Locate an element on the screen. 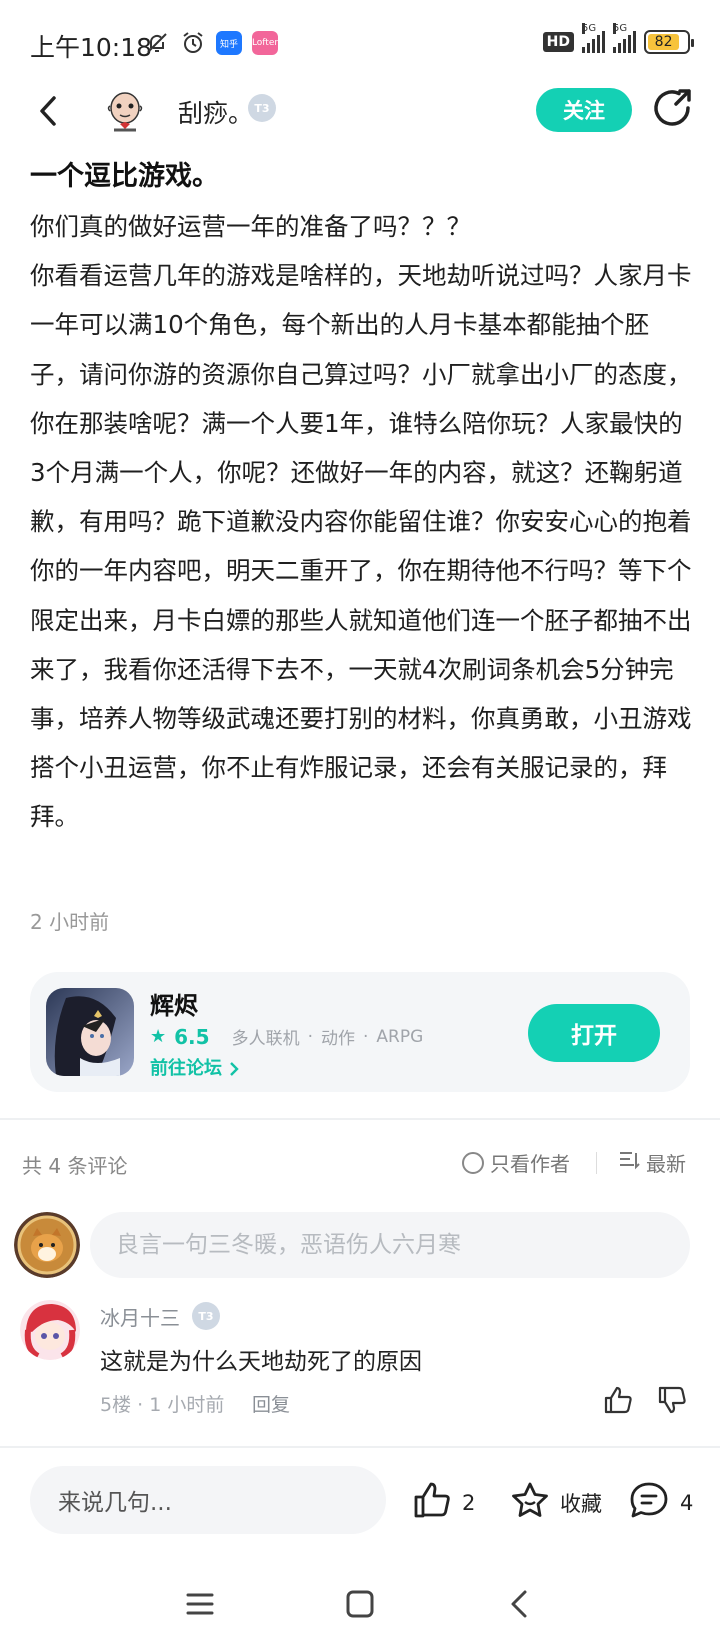 The width and height of the screenshot is (720, 1640). back-button is located at coordinates (50, 111).